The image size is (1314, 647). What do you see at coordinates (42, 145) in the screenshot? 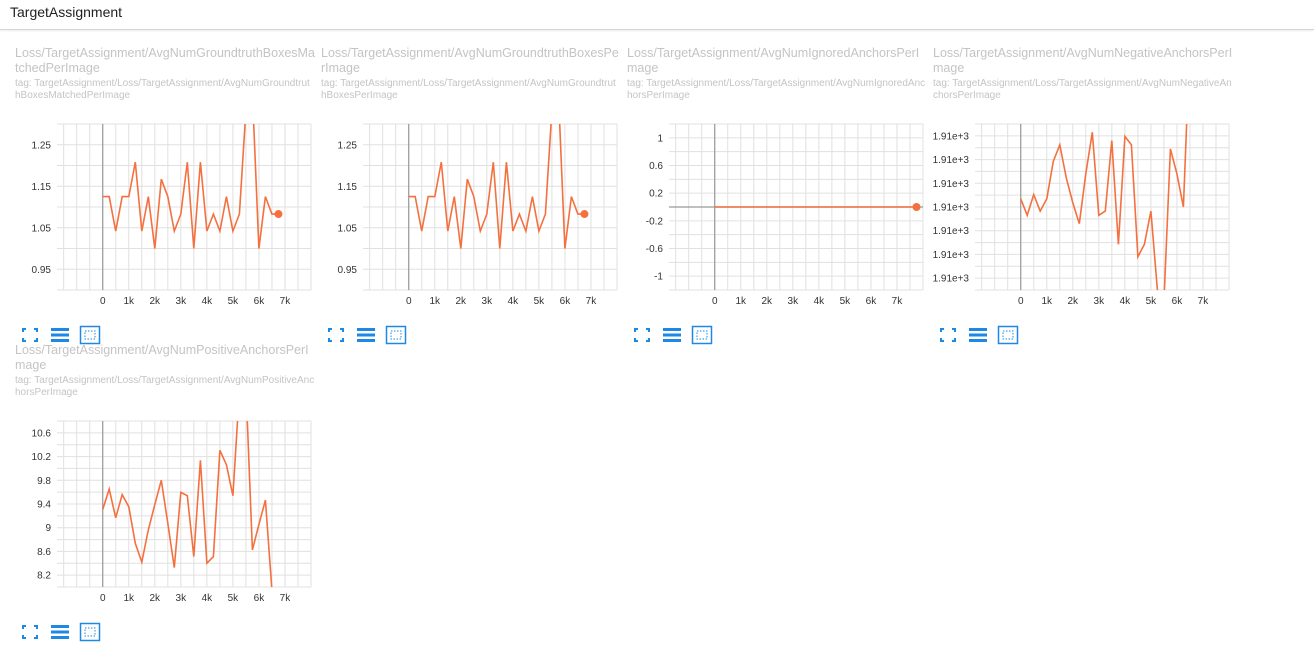
I see `y-tick-label: 1.25` at bounding box center [42, 145].